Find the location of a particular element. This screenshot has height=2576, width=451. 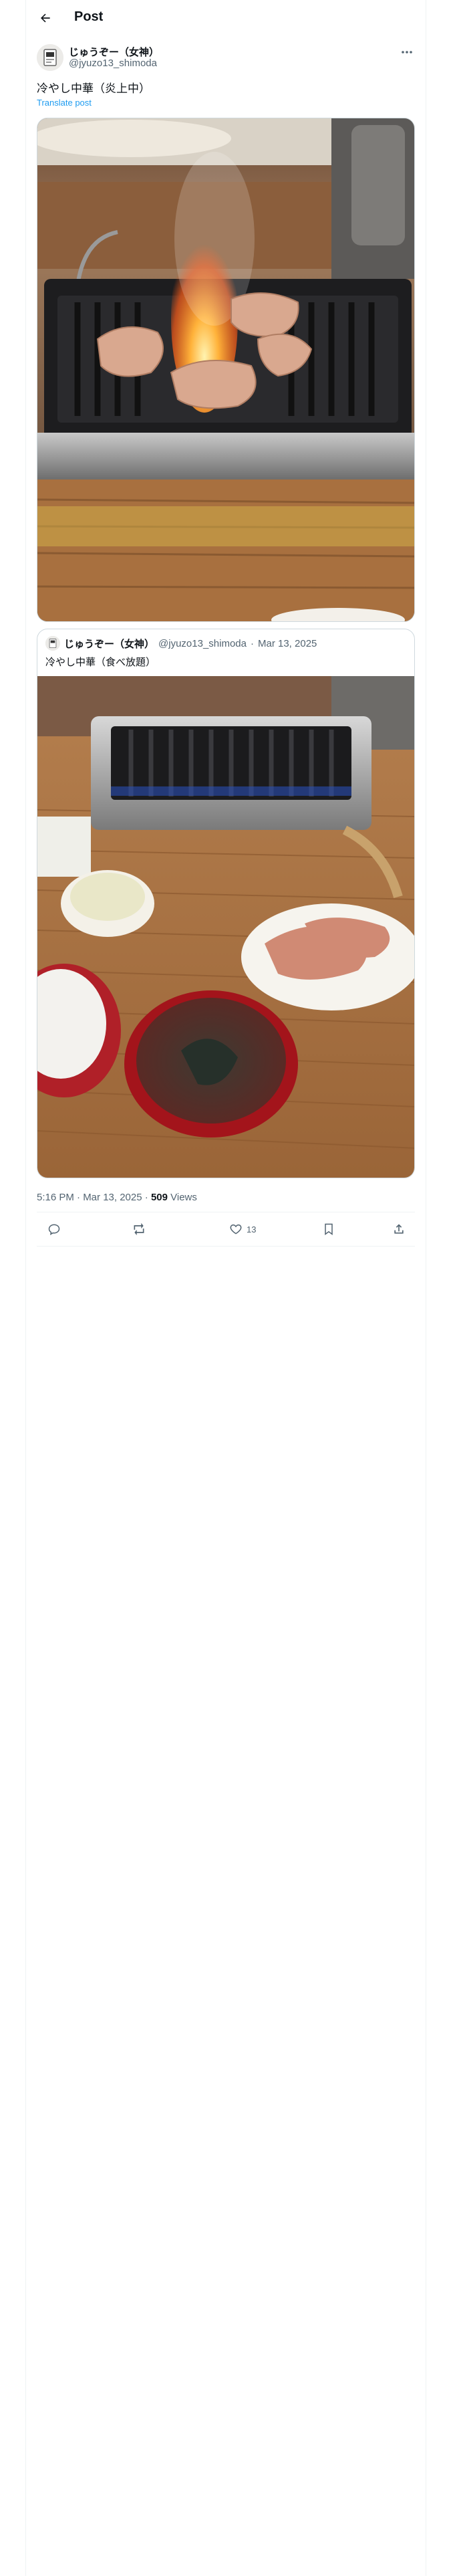

like-button: 13 is located at coordinates (242, 1229).